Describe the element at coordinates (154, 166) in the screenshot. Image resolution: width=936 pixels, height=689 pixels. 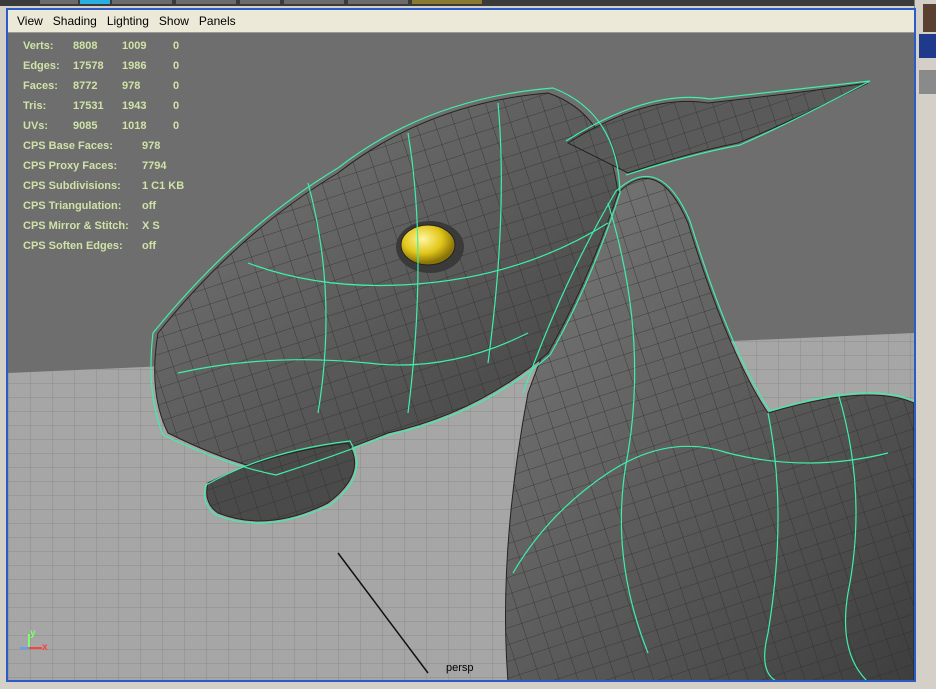
I see `hud-value: 7794` at that location.